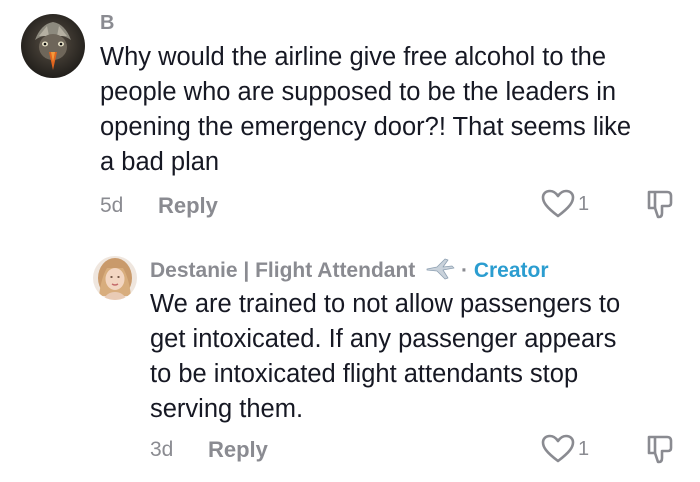  Describe the element at coordinates (440, 272) in the screenshot. I see `airplane-icon` at that location.